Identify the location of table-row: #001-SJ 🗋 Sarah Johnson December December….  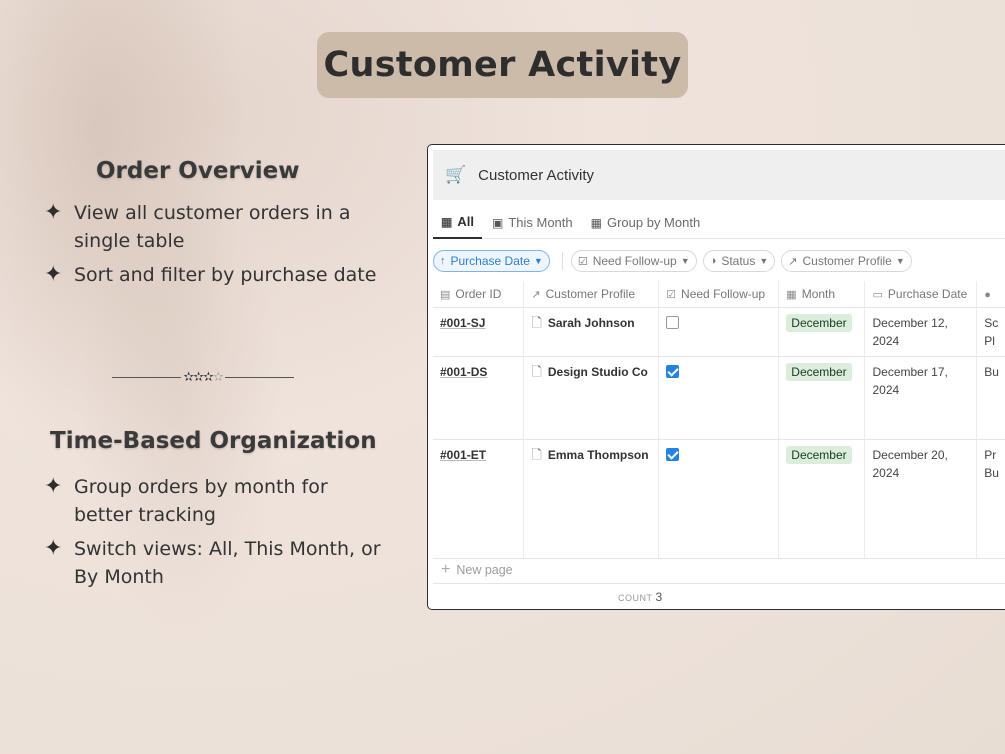
(719, 332).